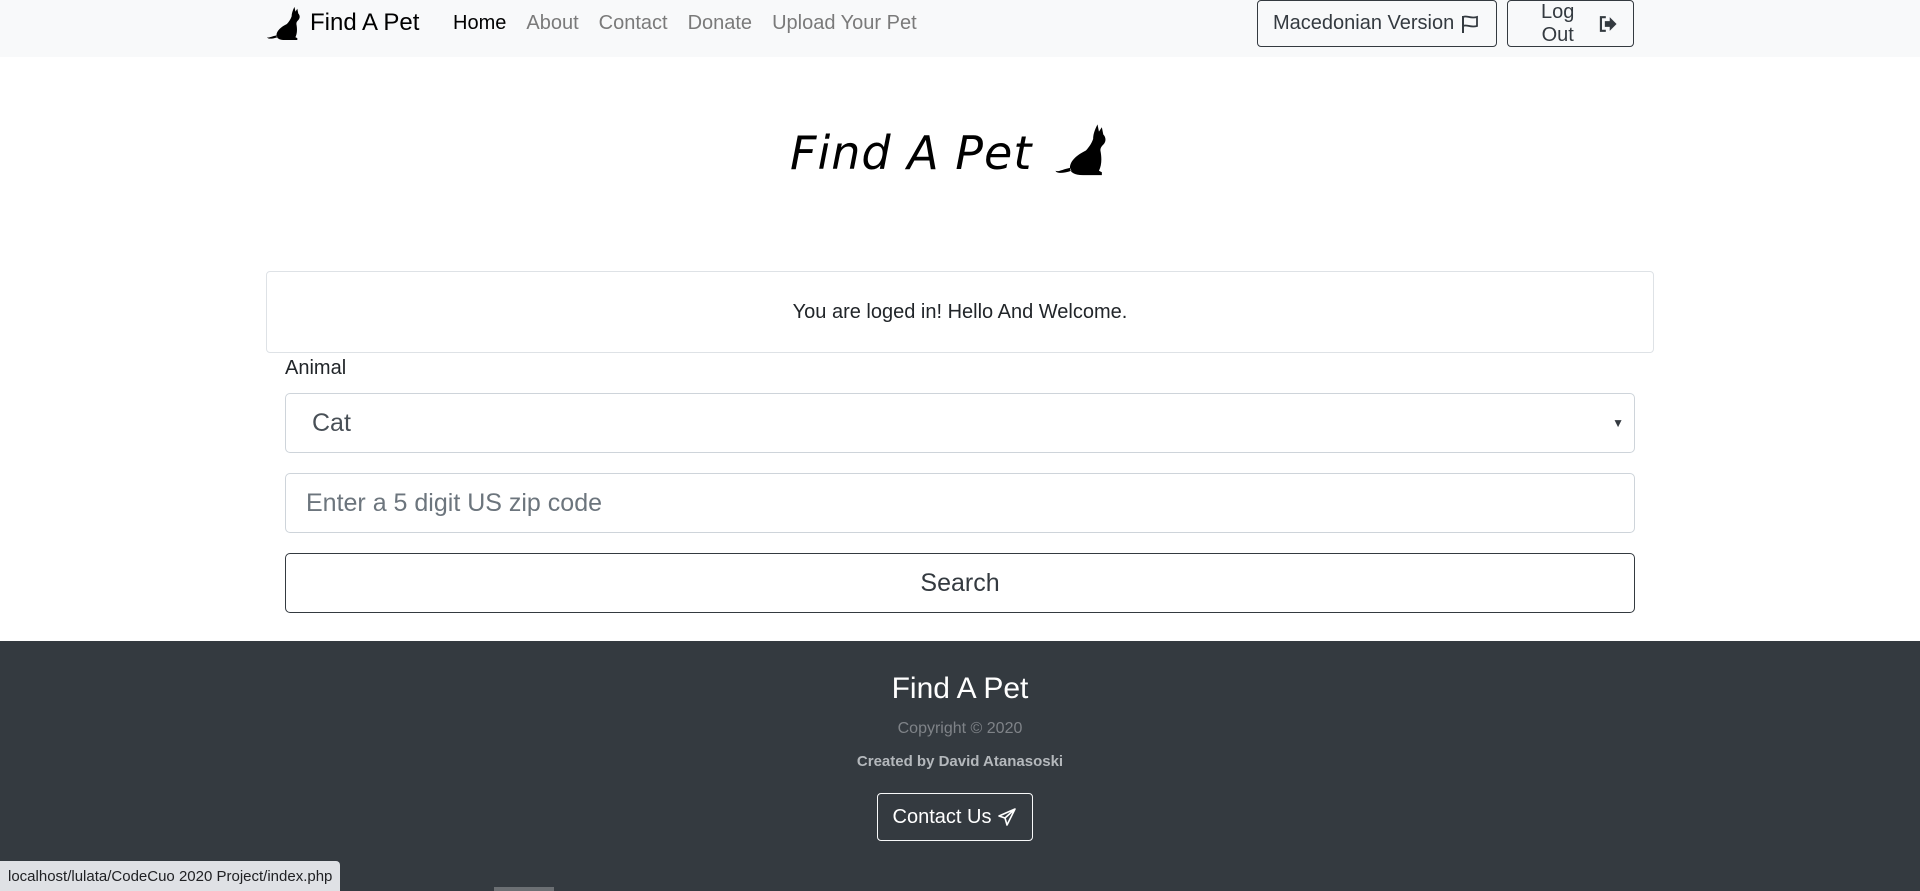  I want to click on search-button: Search, so click(960, 583).